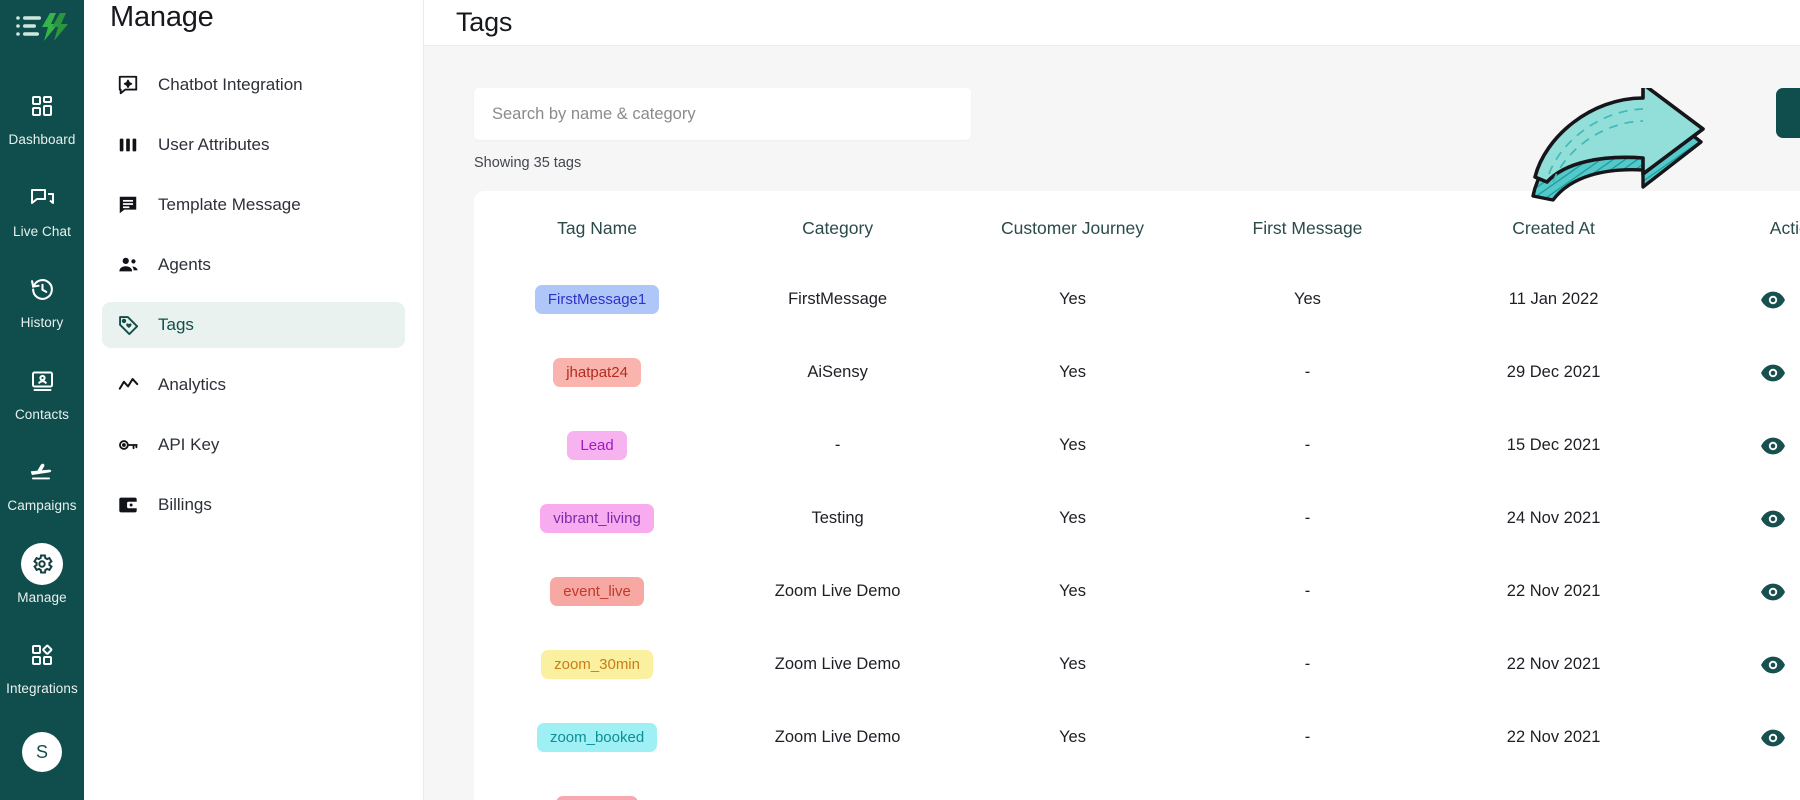  What do you see at coordinates (42, 231) in the screenshot?
I see `sidebar-item-label: Live Chat` at bounding box center [42, 231].